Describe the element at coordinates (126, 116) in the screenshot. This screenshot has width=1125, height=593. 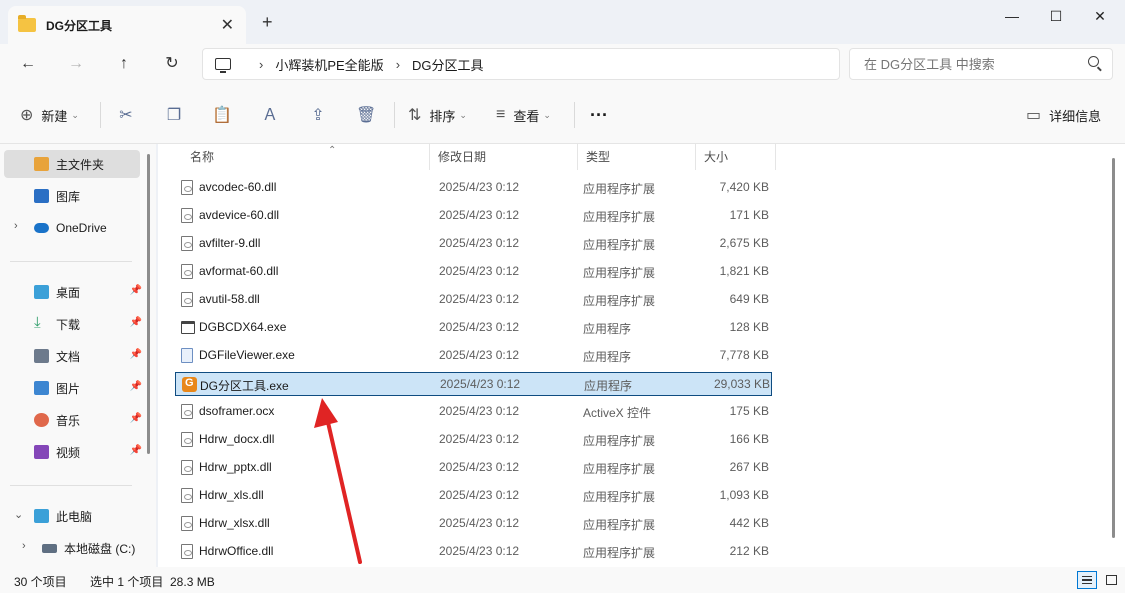
I see `cut-icon: ✂` at that location.